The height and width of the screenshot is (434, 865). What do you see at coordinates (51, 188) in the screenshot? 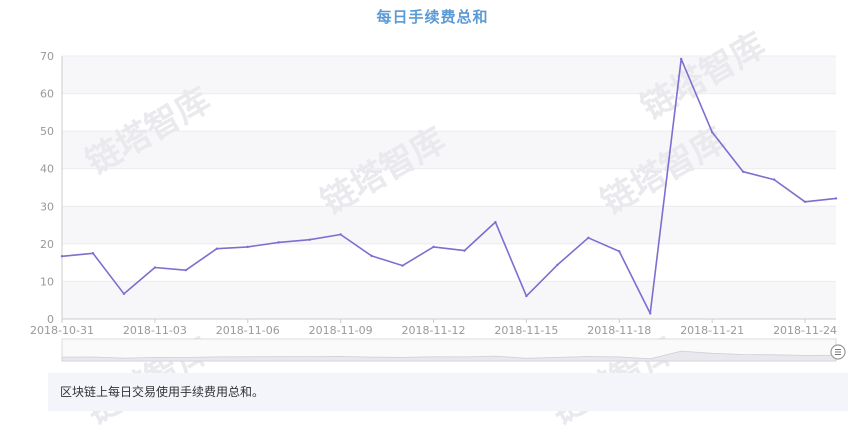
I see `y-axis: 010203040506070` at bounding box center [51, 188].